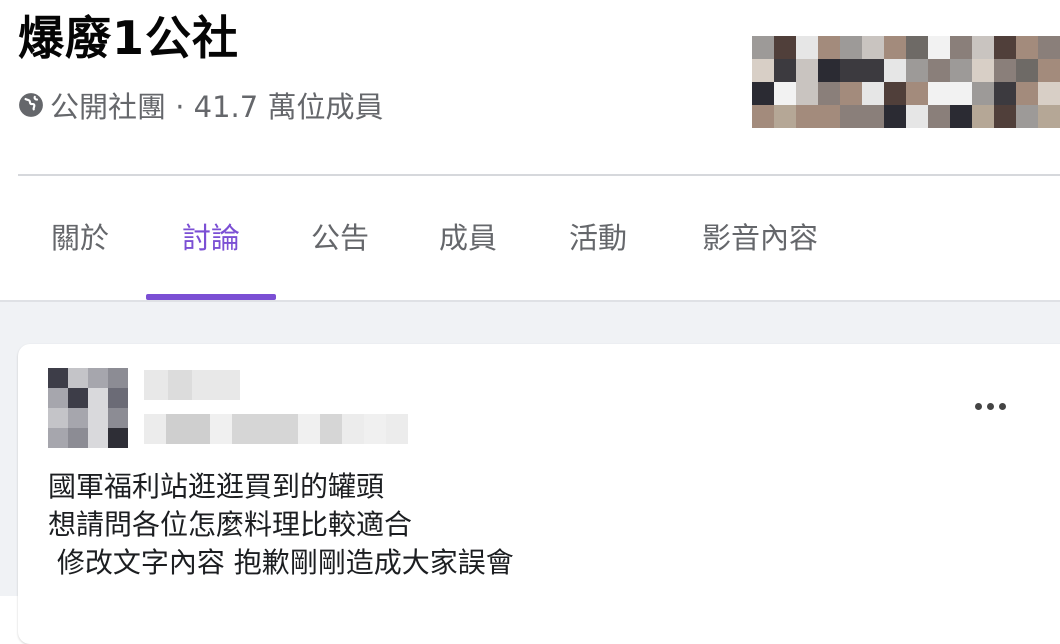 The height and width of the screenshot is (644, 1060). Describe the element at coordinates (216, 486) in the screenshot. I see `post-text-line: 國軍福利站逛逛買到的罐頭` at that location.